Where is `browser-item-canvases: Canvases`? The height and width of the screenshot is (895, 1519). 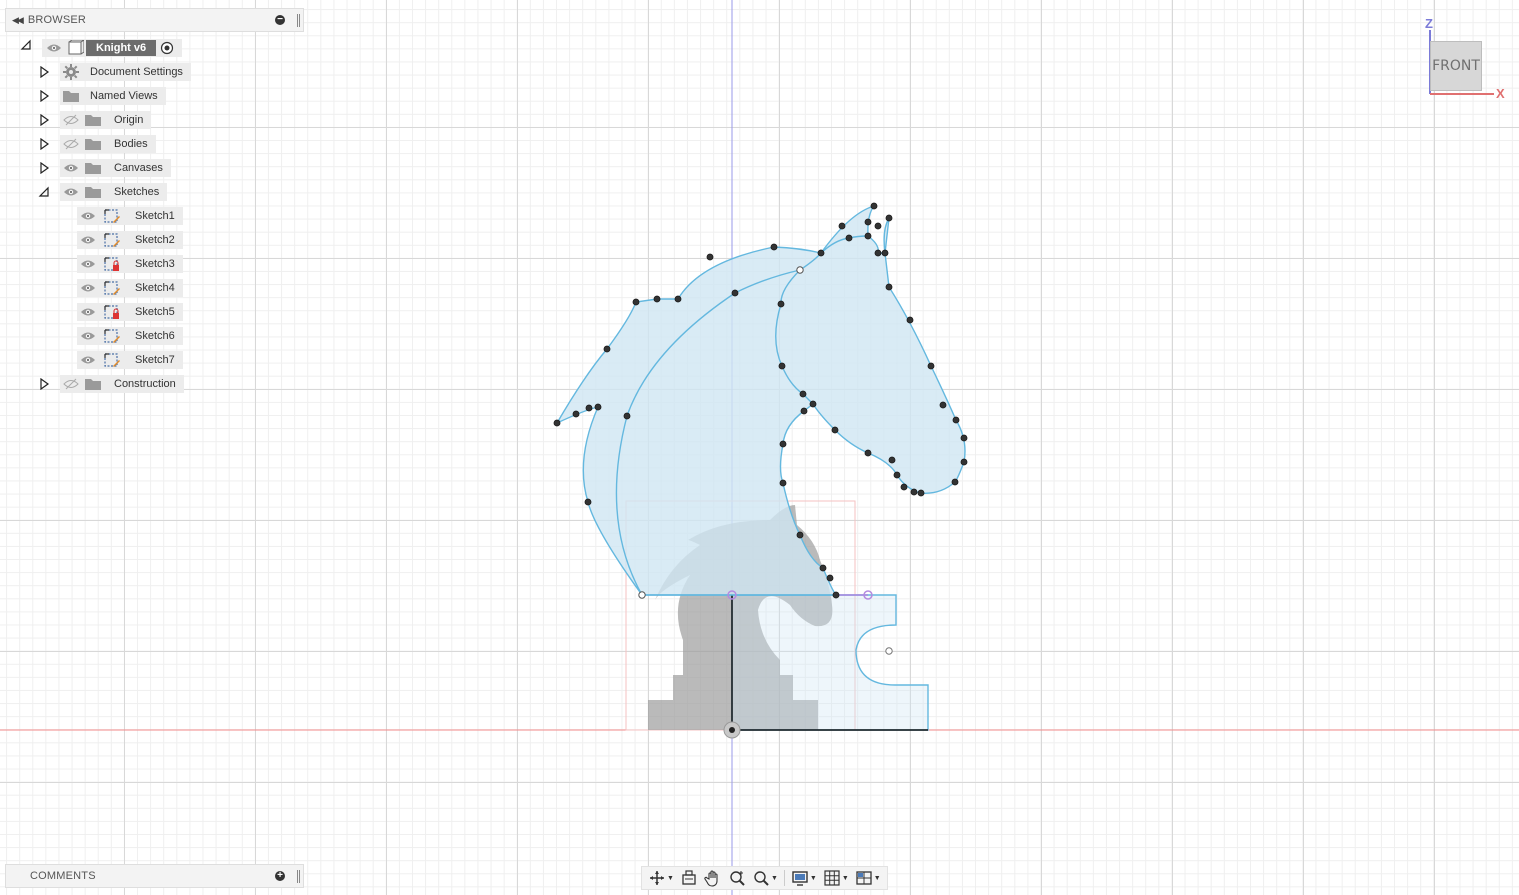 browser-item-canvases: Canvases is located at coordinates (104, 168).